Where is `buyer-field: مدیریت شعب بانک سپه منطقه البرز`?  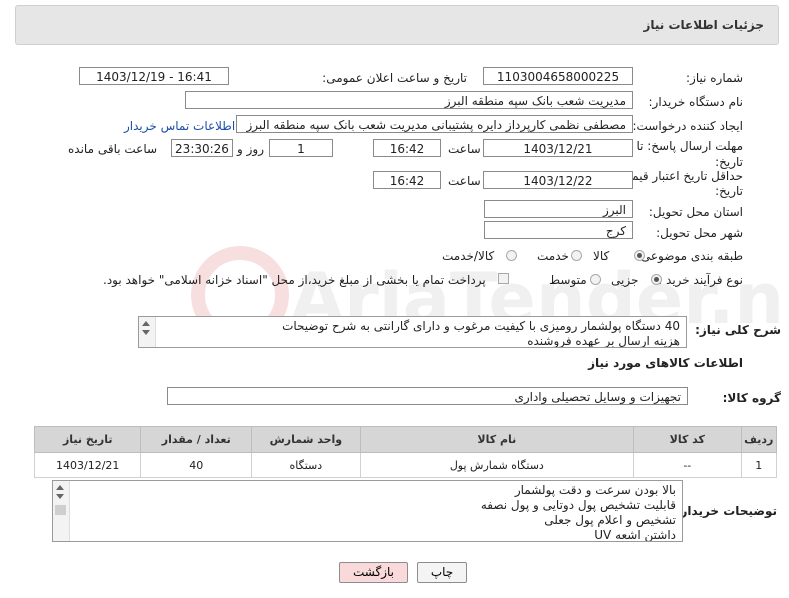
buyer-field: مدیریت شعب بانک سپه منطقه البرز is located at coordinates (409, 100).